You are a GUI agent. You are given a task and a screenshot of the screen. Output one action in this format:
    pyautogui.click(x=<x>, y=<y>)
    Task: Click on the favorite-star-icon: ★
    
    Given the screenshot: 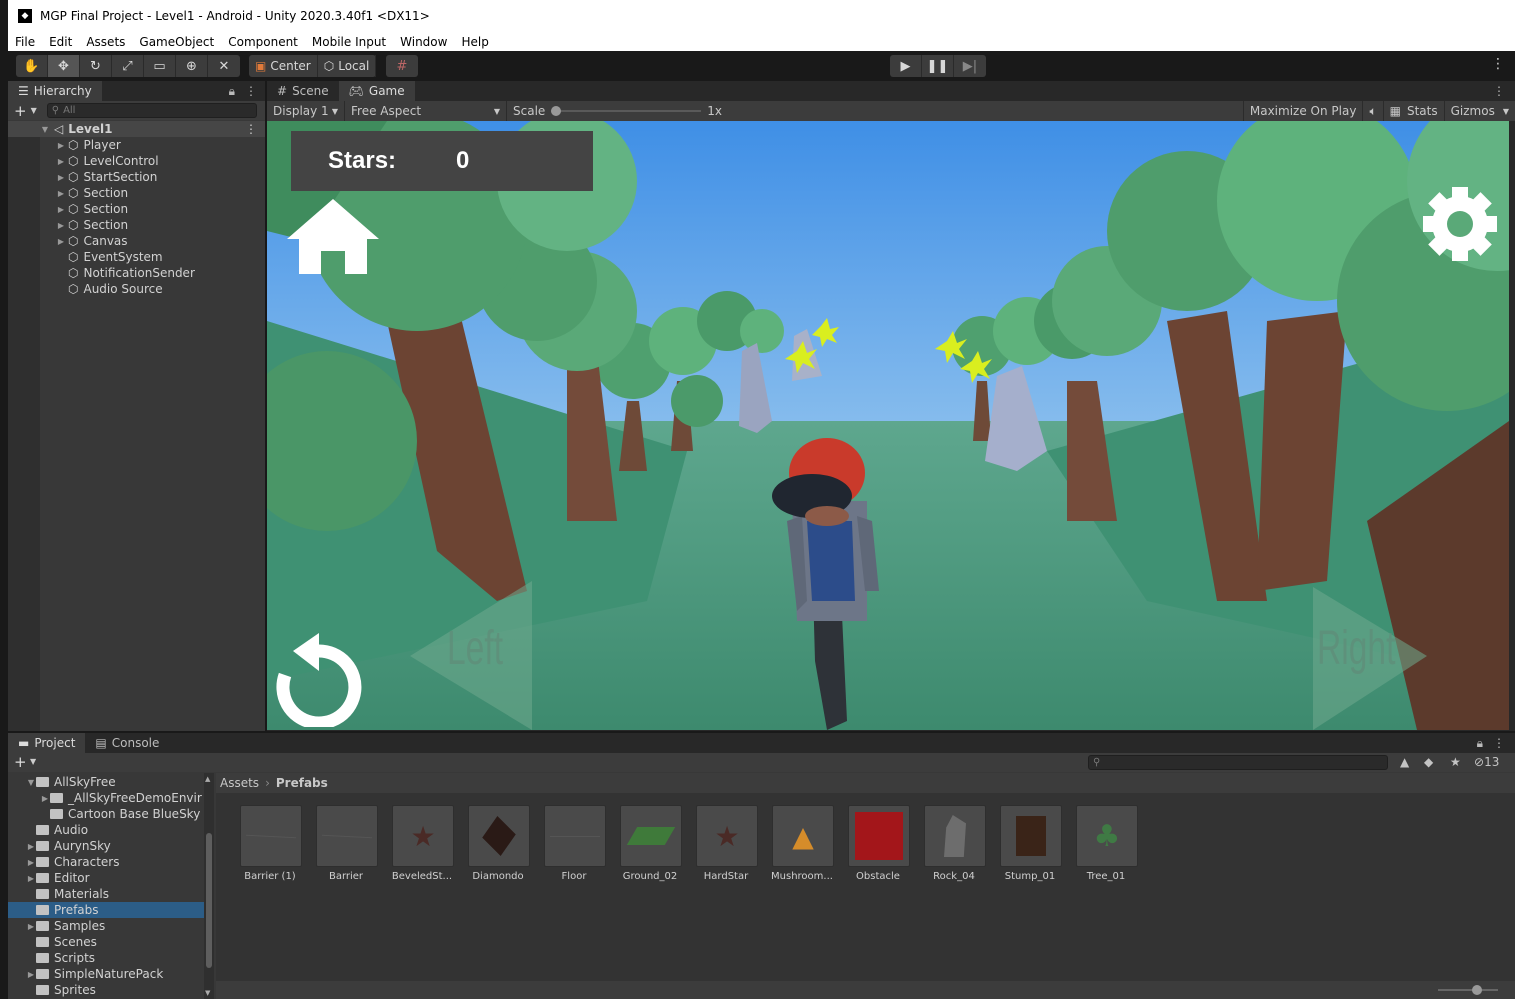 What is the action you would take?
    pyautogui.click(x=1455, y=762)
    